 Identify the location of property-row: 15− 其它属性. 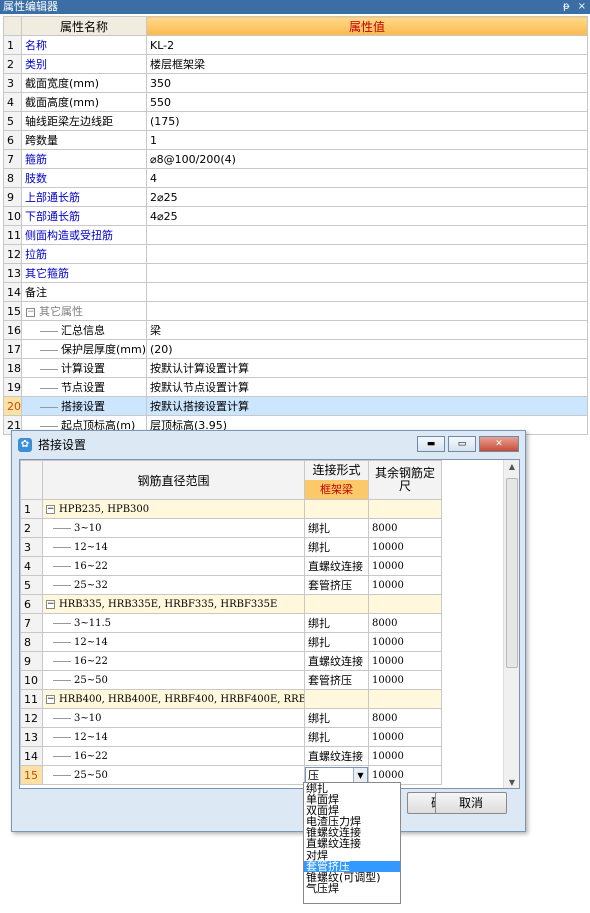
(295, 311).